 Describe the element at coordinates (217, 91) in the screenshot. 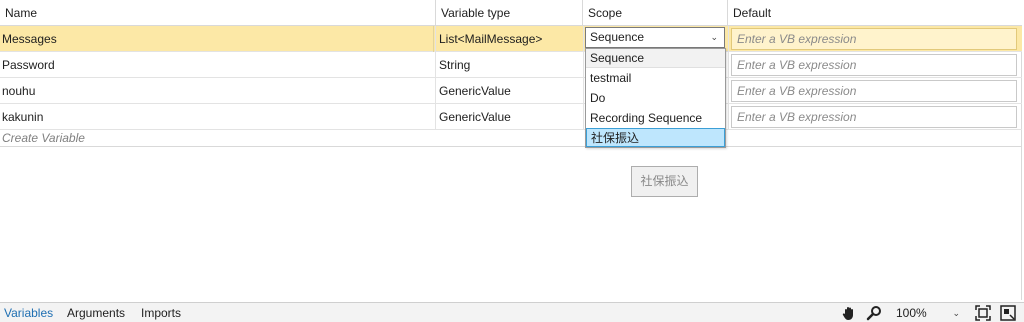

I see `variable-name-cell: nouhu` at that location.